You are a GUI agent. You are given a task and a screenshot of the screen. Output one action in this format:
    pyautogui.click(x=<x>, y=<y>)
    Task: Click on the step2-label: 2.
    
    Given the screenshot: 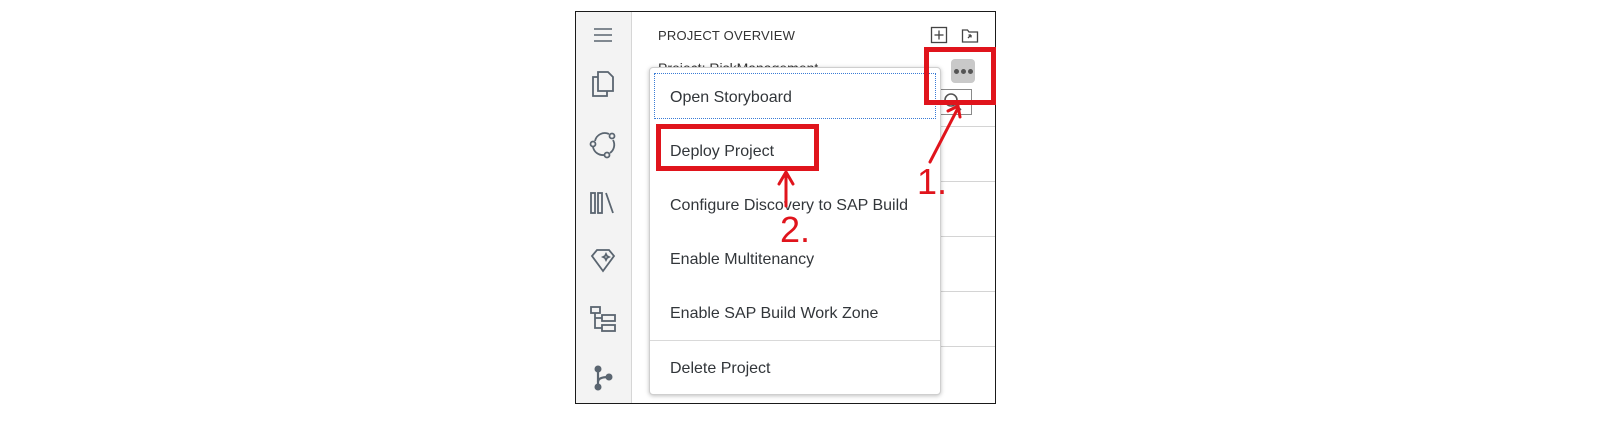 What is the action you would take?
    pyautogui.click(x=795, y=229)
    